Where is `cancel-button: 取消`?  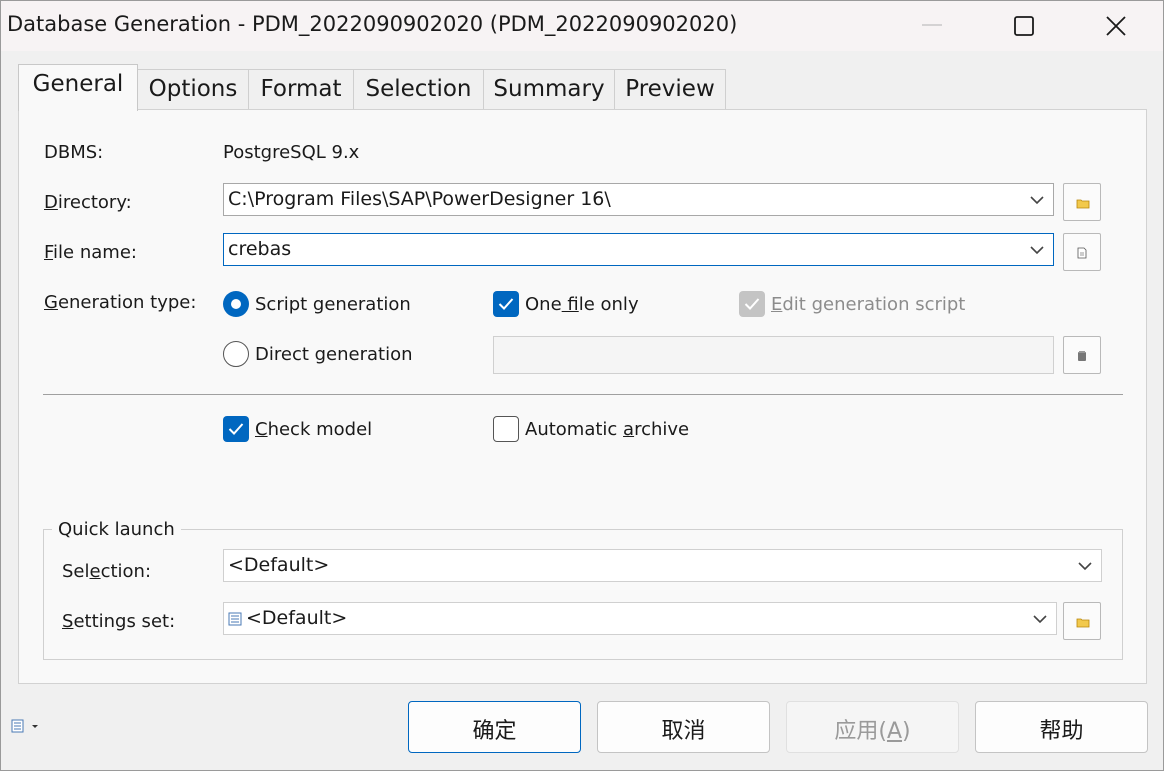 cancel-button: 取消 is located at coordinates (683, 727).